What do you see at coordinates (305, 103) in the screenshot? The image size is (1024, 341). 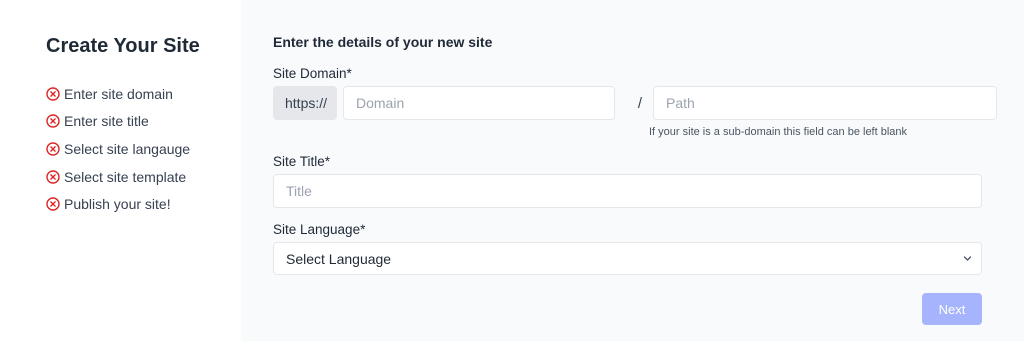 I see `protocol-prefix: https://` at bounding box center [305, 103].